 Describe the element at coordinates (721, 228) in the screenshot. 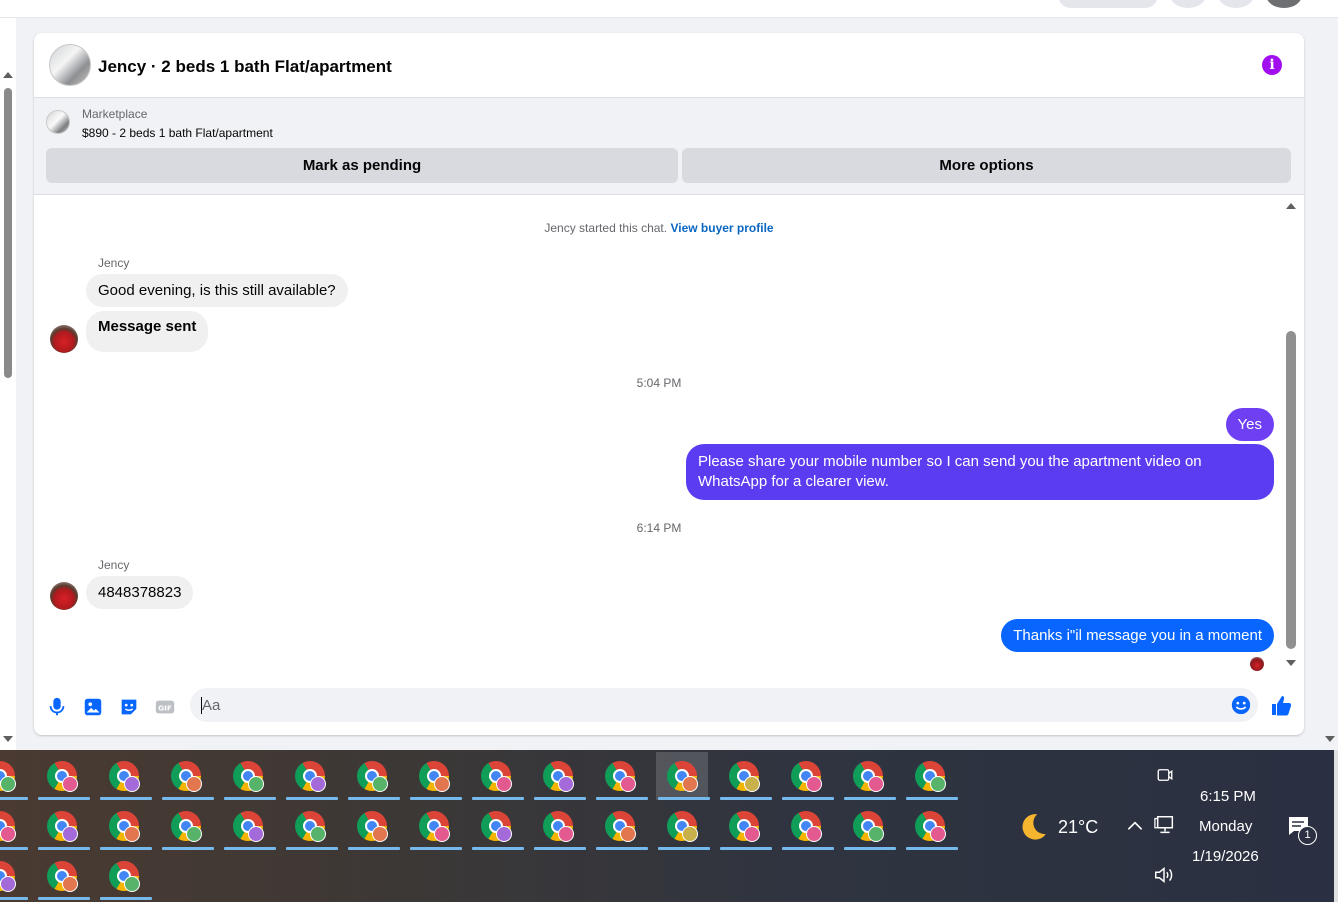

I see `view-buyer-profile-link: View buyer profile` at that location.